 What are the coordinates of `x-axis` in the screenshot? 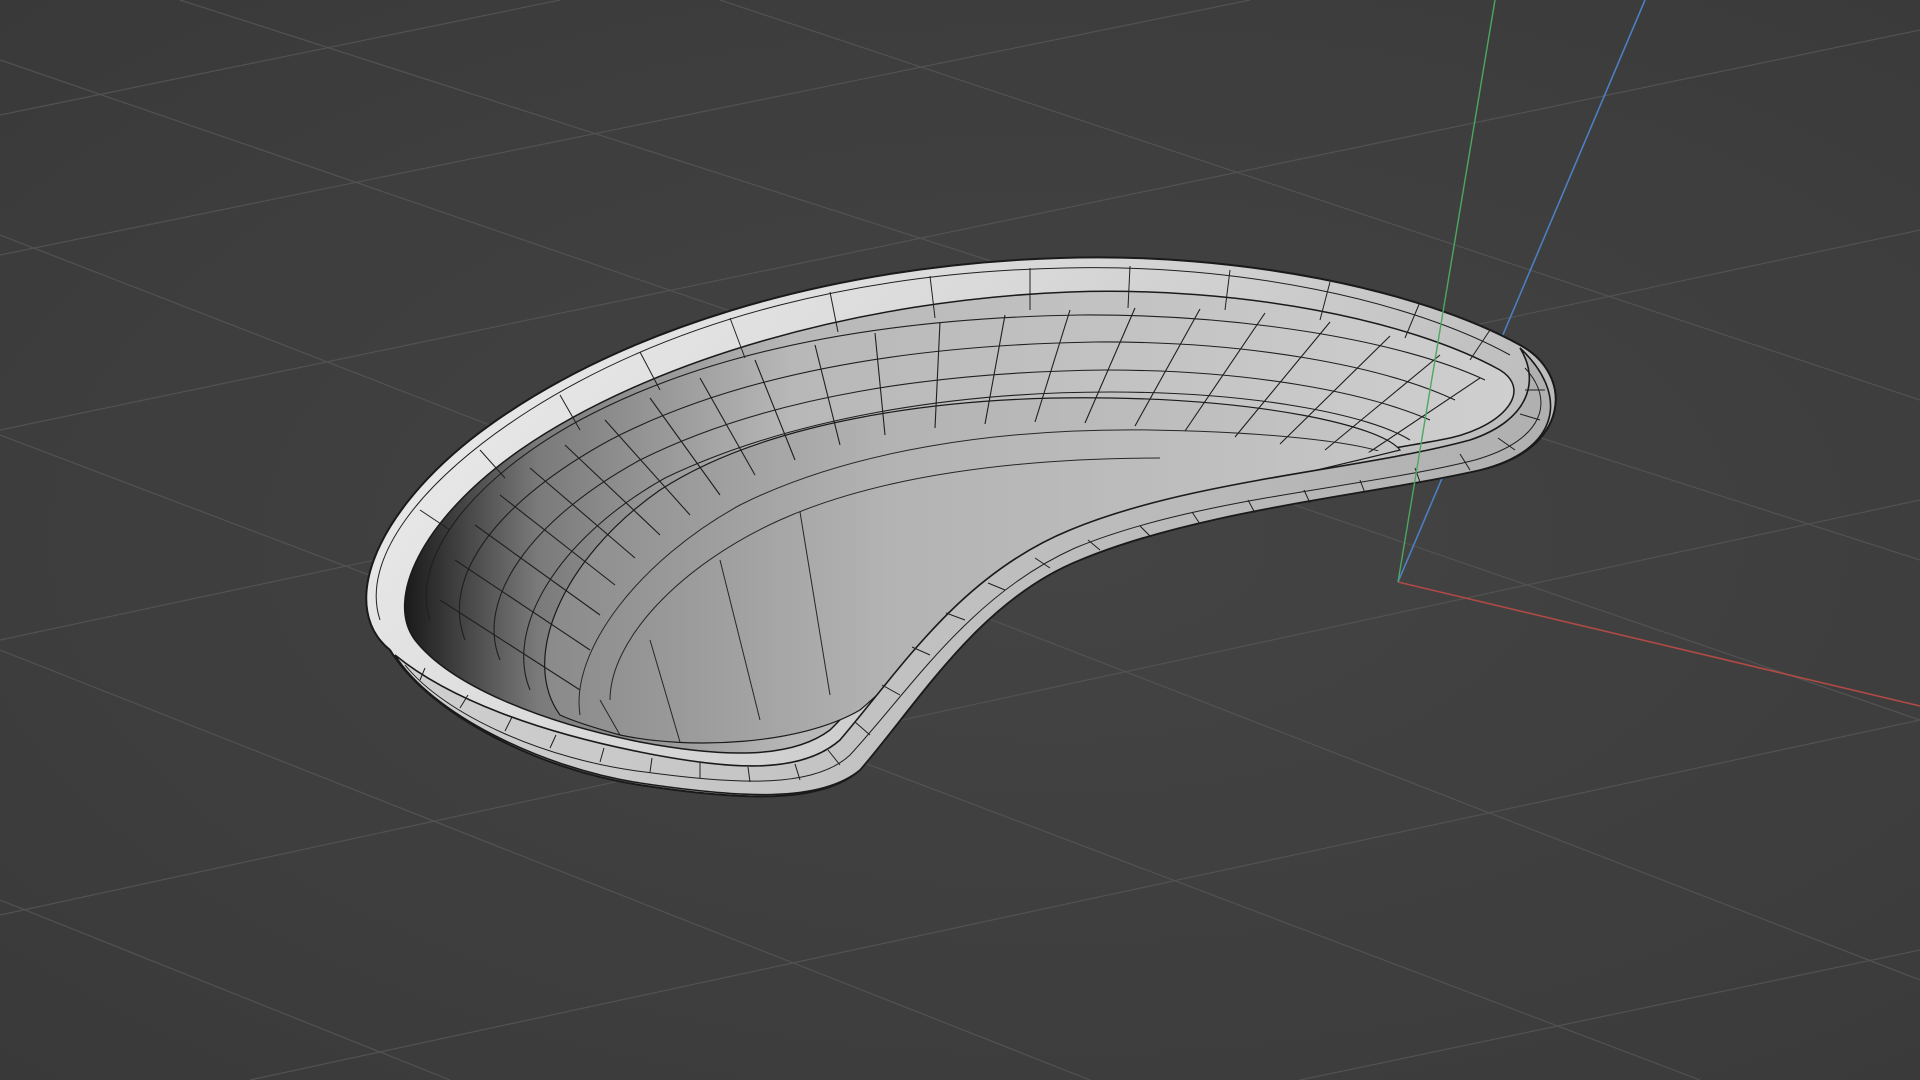 It's located at (1658, 644).